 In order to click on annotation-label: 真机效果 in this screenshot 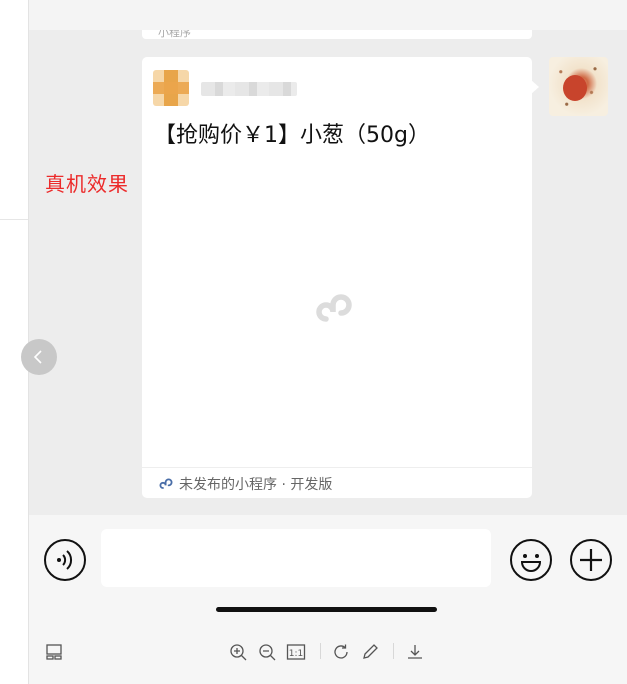, I will do `click(87, 184)`.